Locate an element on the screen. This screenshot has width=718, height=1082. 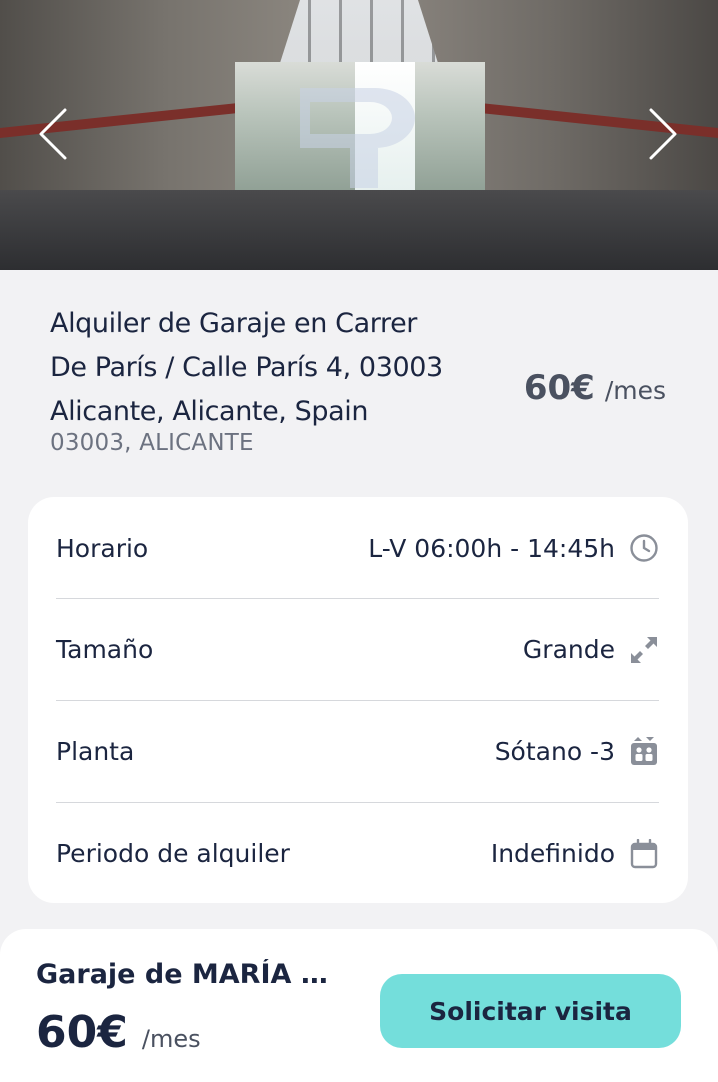
carousel-prev-chevron-icon is located at coordinates (53, 134).